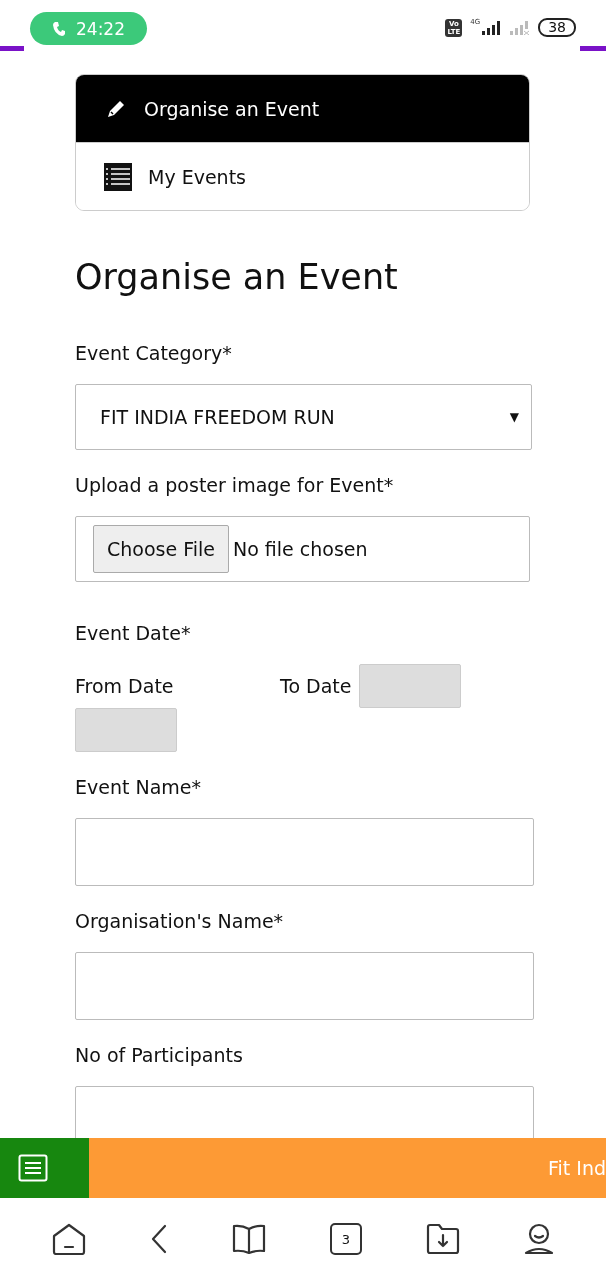 This screenshot has height=1280, width=606. I want to click on field-label: Event Date*, so click(133, 633).